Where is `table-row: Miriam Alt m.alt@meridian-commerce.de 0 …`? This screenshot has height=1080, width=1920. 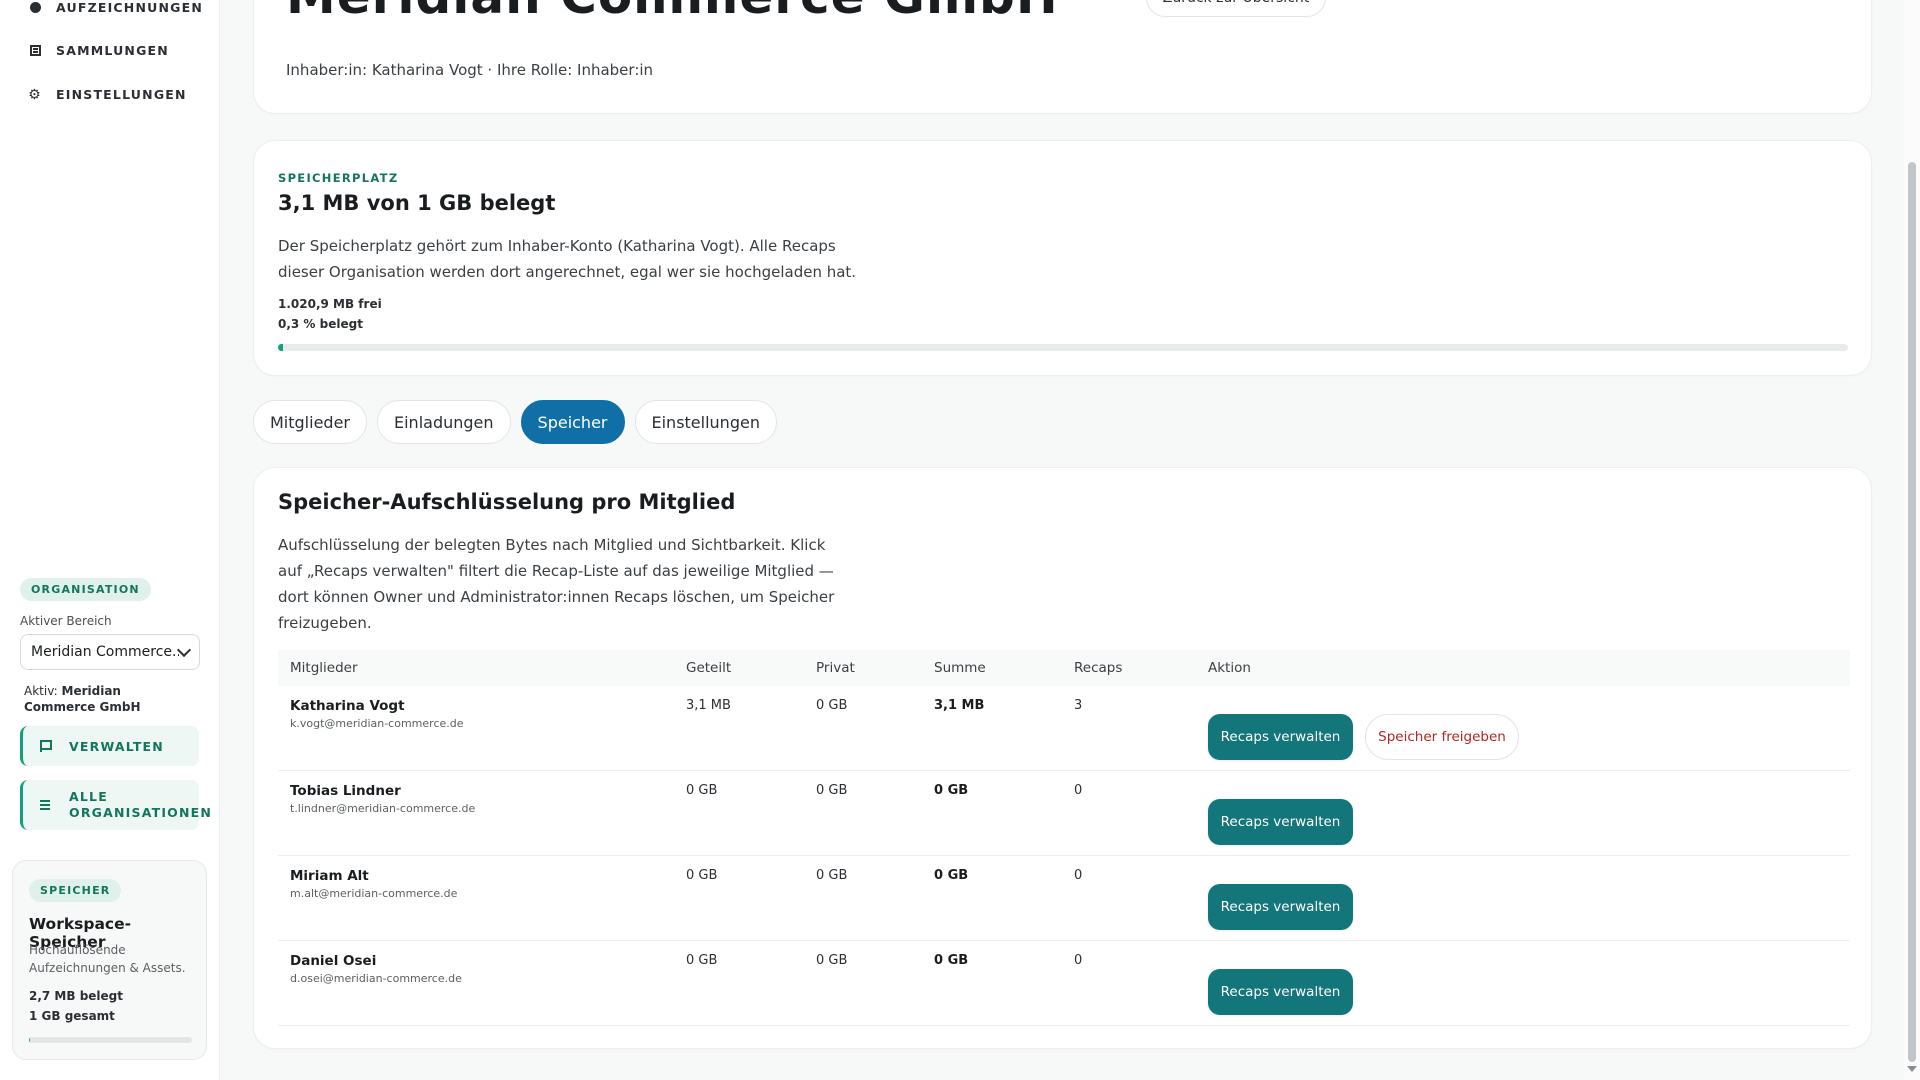
table-row: Miriam Alt m.alt@meridian-commerce.de 0 … is located at coordinates (1064, 898).